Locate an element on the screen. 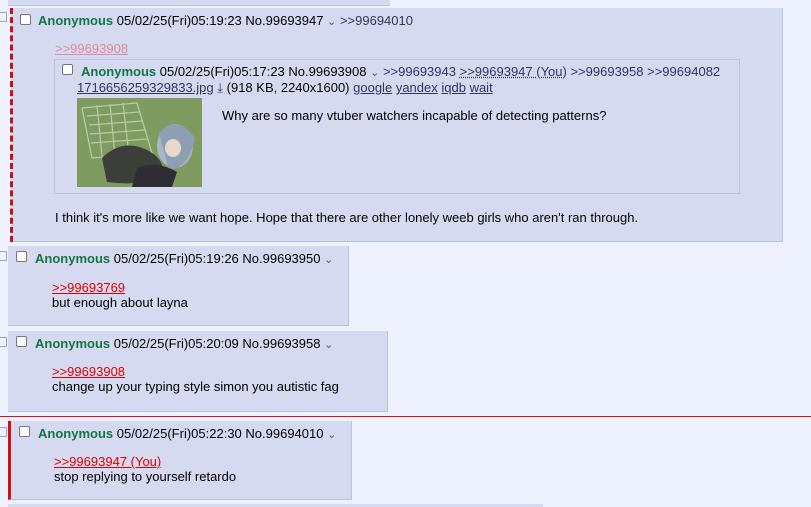 The height and width of the screenshot is (507, 811). post-datetime: 05/02/25(Fri)05:19:23 is located at coordinates (179, 20).